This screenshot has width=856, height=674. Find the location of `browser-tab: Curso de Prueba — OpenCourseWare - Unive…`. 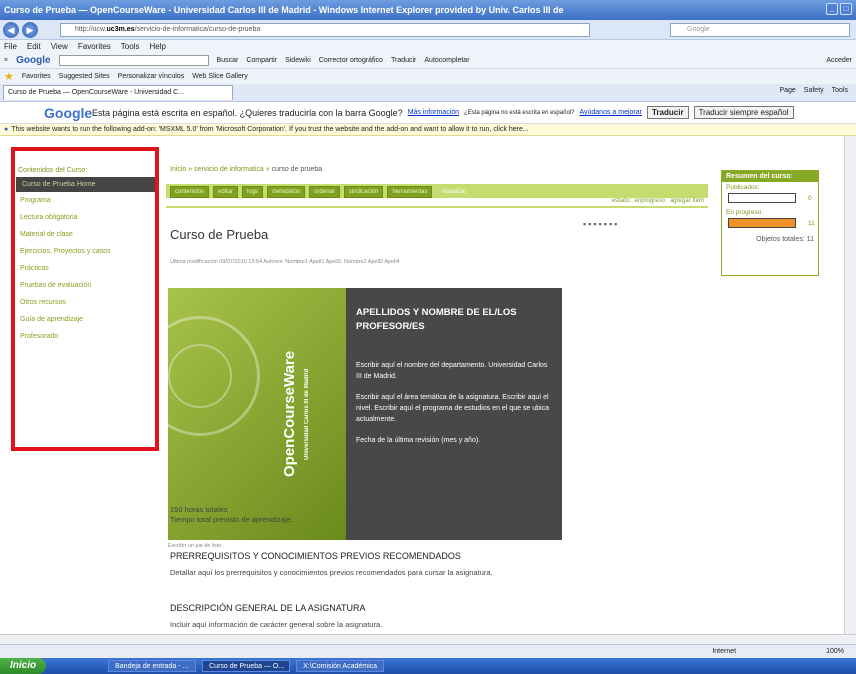

browser-tab: Curso de Prueba — OpenCourseWare - Unive… is located at coordinates (118, 92).